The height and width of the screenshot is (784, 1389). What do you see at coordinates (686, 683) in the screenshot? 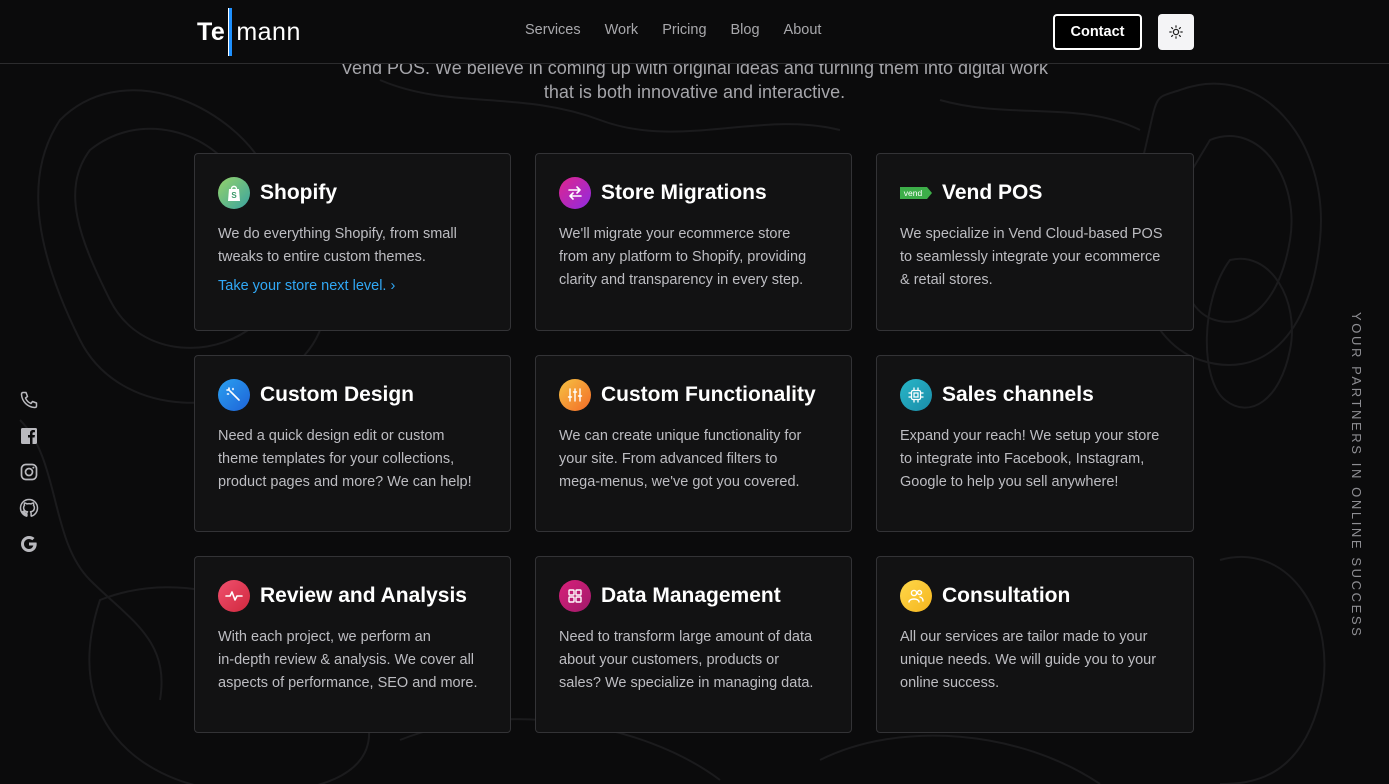
I see `card-desc-line: sales? We specialize in managing data.` at bounding box center [686, 683].